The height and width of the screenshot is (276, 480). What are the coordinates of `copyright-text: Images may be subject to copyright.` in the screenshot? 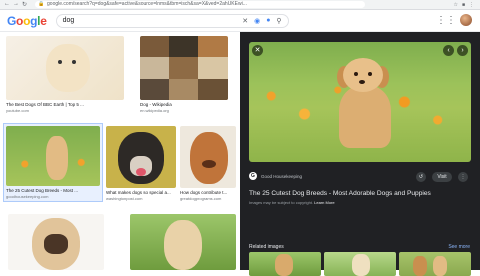 It's located at (281, 202).